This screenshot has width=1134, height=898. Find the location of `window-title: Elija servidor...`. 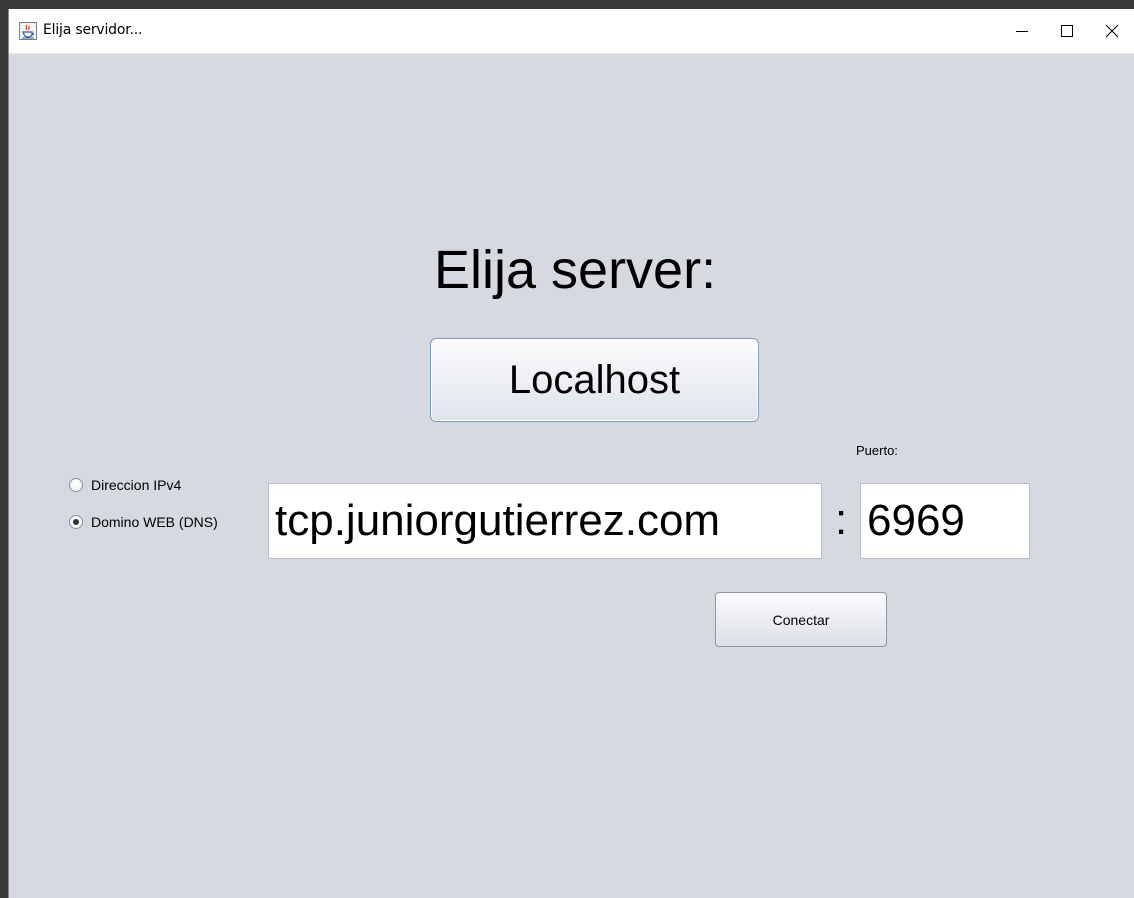

window-title: Elija servidor... is located at coordinates (93, 30).